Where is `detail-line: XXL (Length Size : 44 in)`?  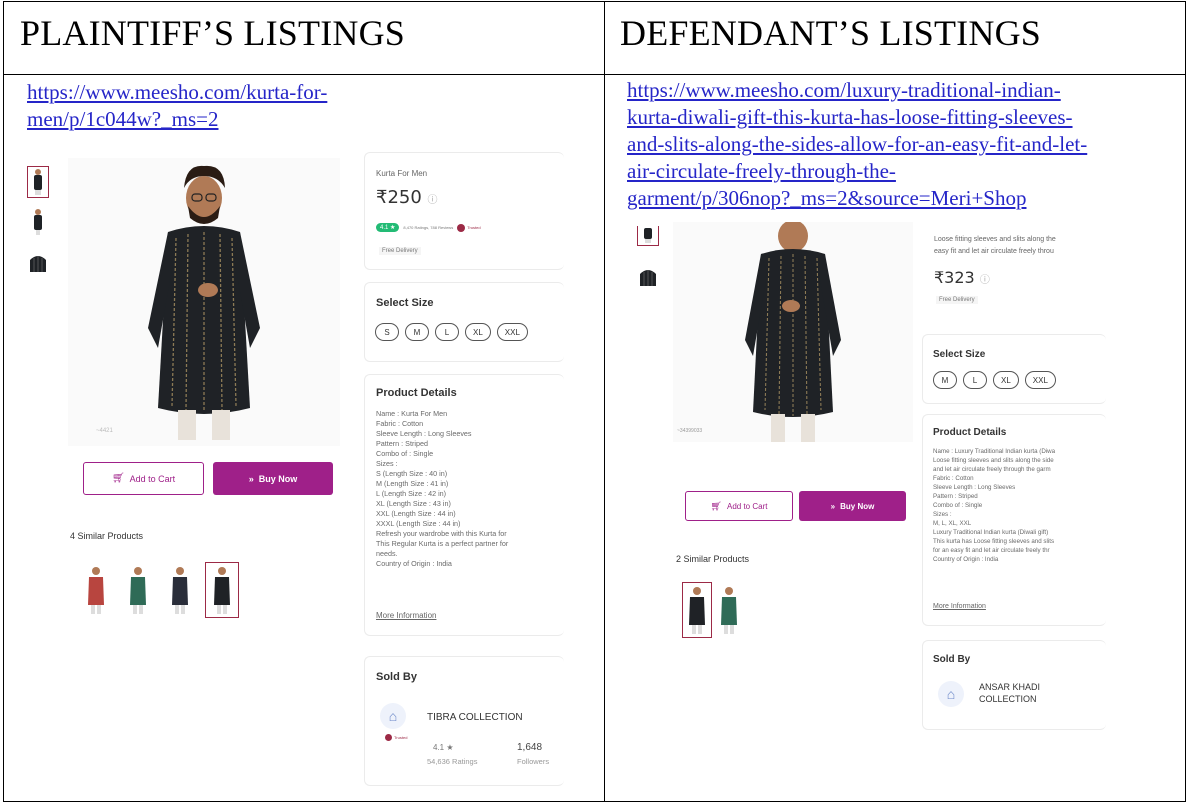 detail-line: XXL (Length Size : 44 in) is located at coordinates (416, 513).